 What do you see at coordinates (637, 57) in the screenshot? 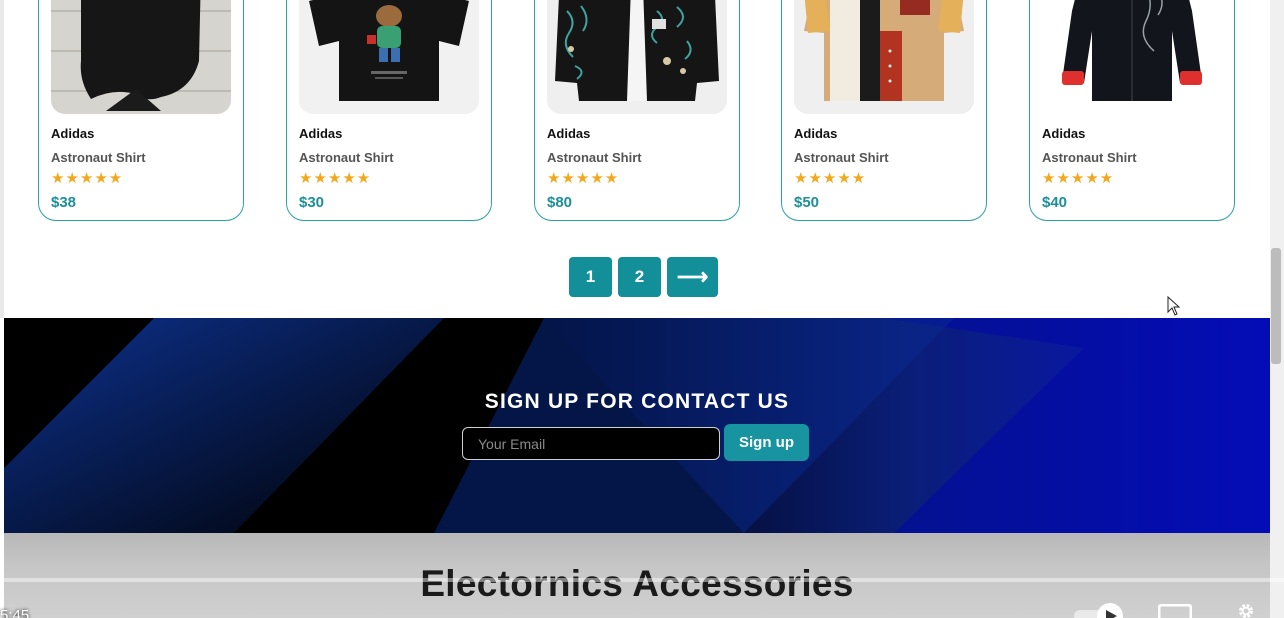
I see `product-image-patterned-shirt` at bounding box center [637, 57].